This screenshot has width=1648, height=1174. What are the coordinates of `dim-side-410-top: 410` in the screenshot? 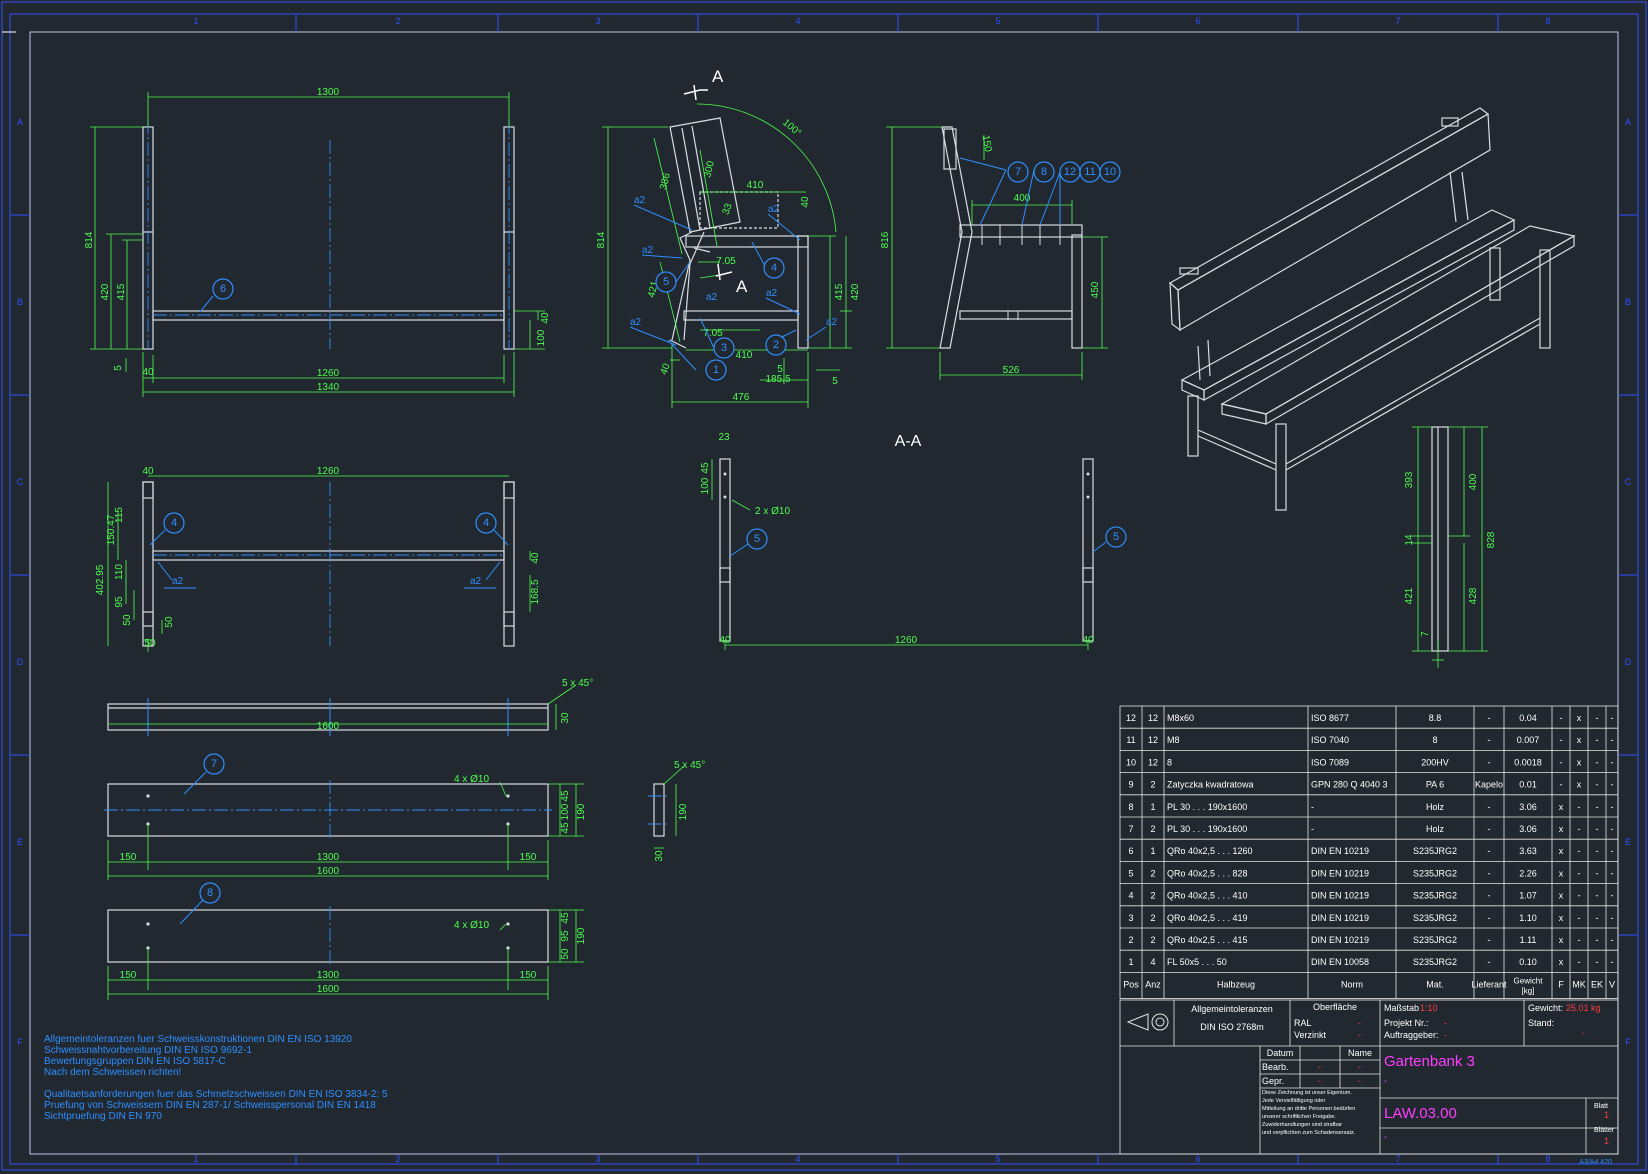 It's located at (755, 185).